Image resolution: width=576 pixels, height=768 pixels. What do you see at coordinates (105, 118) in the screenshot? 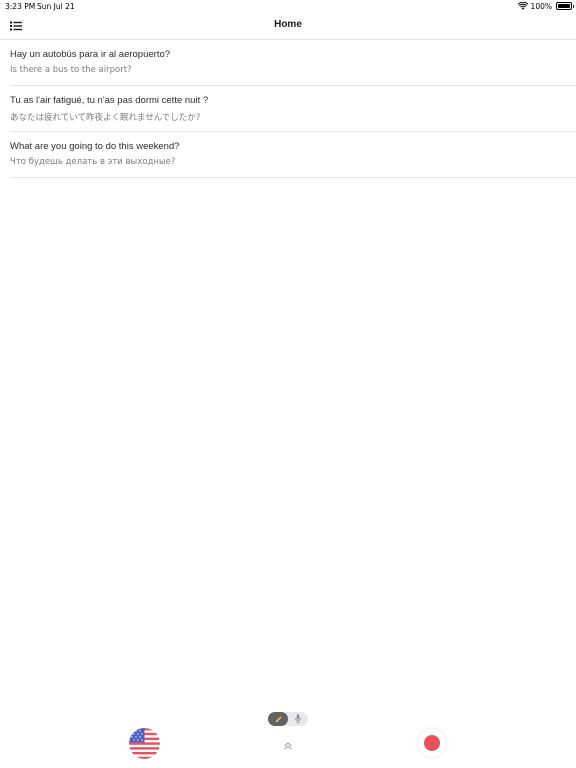
I see `phrase-translation: あなたは疲れていて昨夜よく眠れませんでしたか?` at bounding box center [105, 118].